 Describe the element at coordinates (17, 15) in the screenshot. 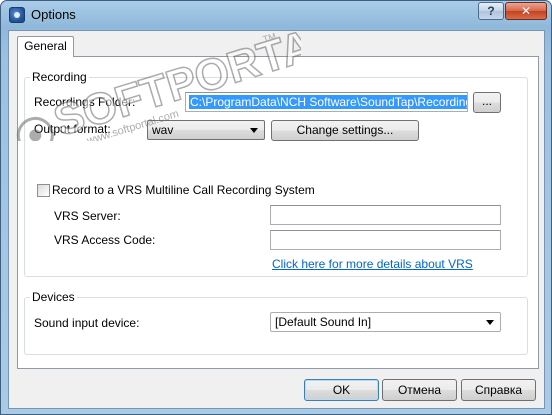

I see `app-icon` at that location.